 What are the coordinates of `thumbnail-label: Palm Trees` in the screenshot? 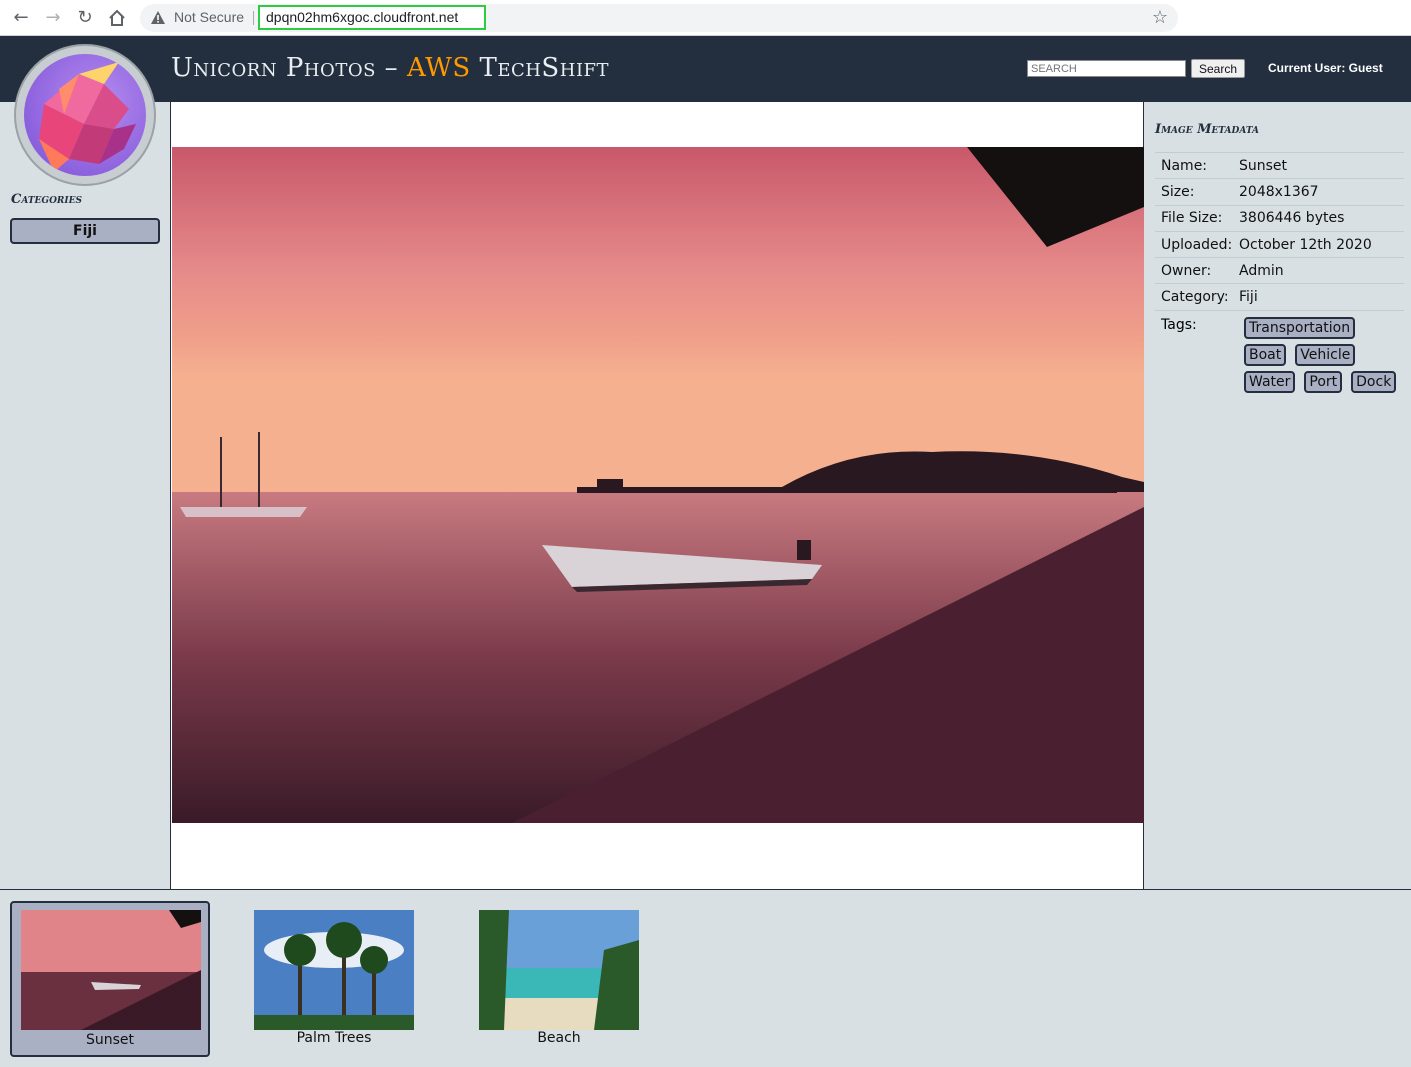 It's located at (334, 1038).